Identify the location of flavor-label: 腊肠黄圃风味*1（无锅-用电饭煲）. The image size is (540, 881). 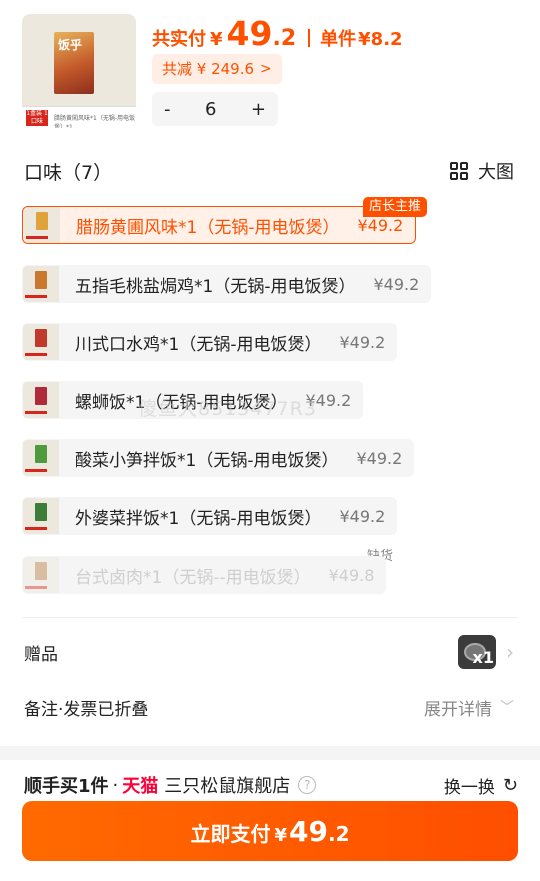
(208, 227).